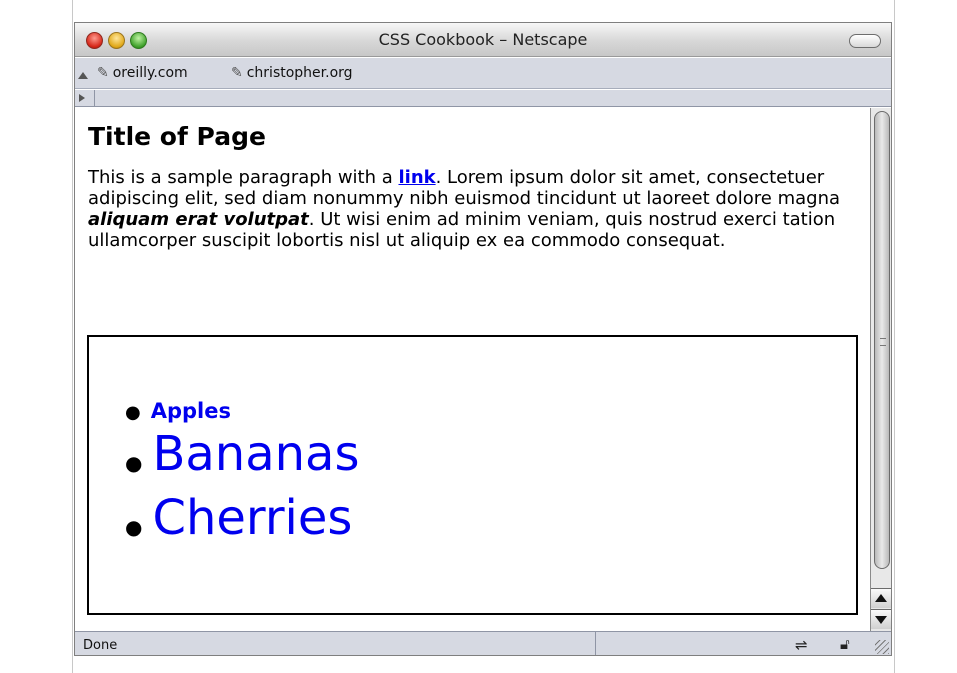  Describe the element at coordinates (83, 75) in the screenshot. I see `collapse-toolbar-icon` at that location.